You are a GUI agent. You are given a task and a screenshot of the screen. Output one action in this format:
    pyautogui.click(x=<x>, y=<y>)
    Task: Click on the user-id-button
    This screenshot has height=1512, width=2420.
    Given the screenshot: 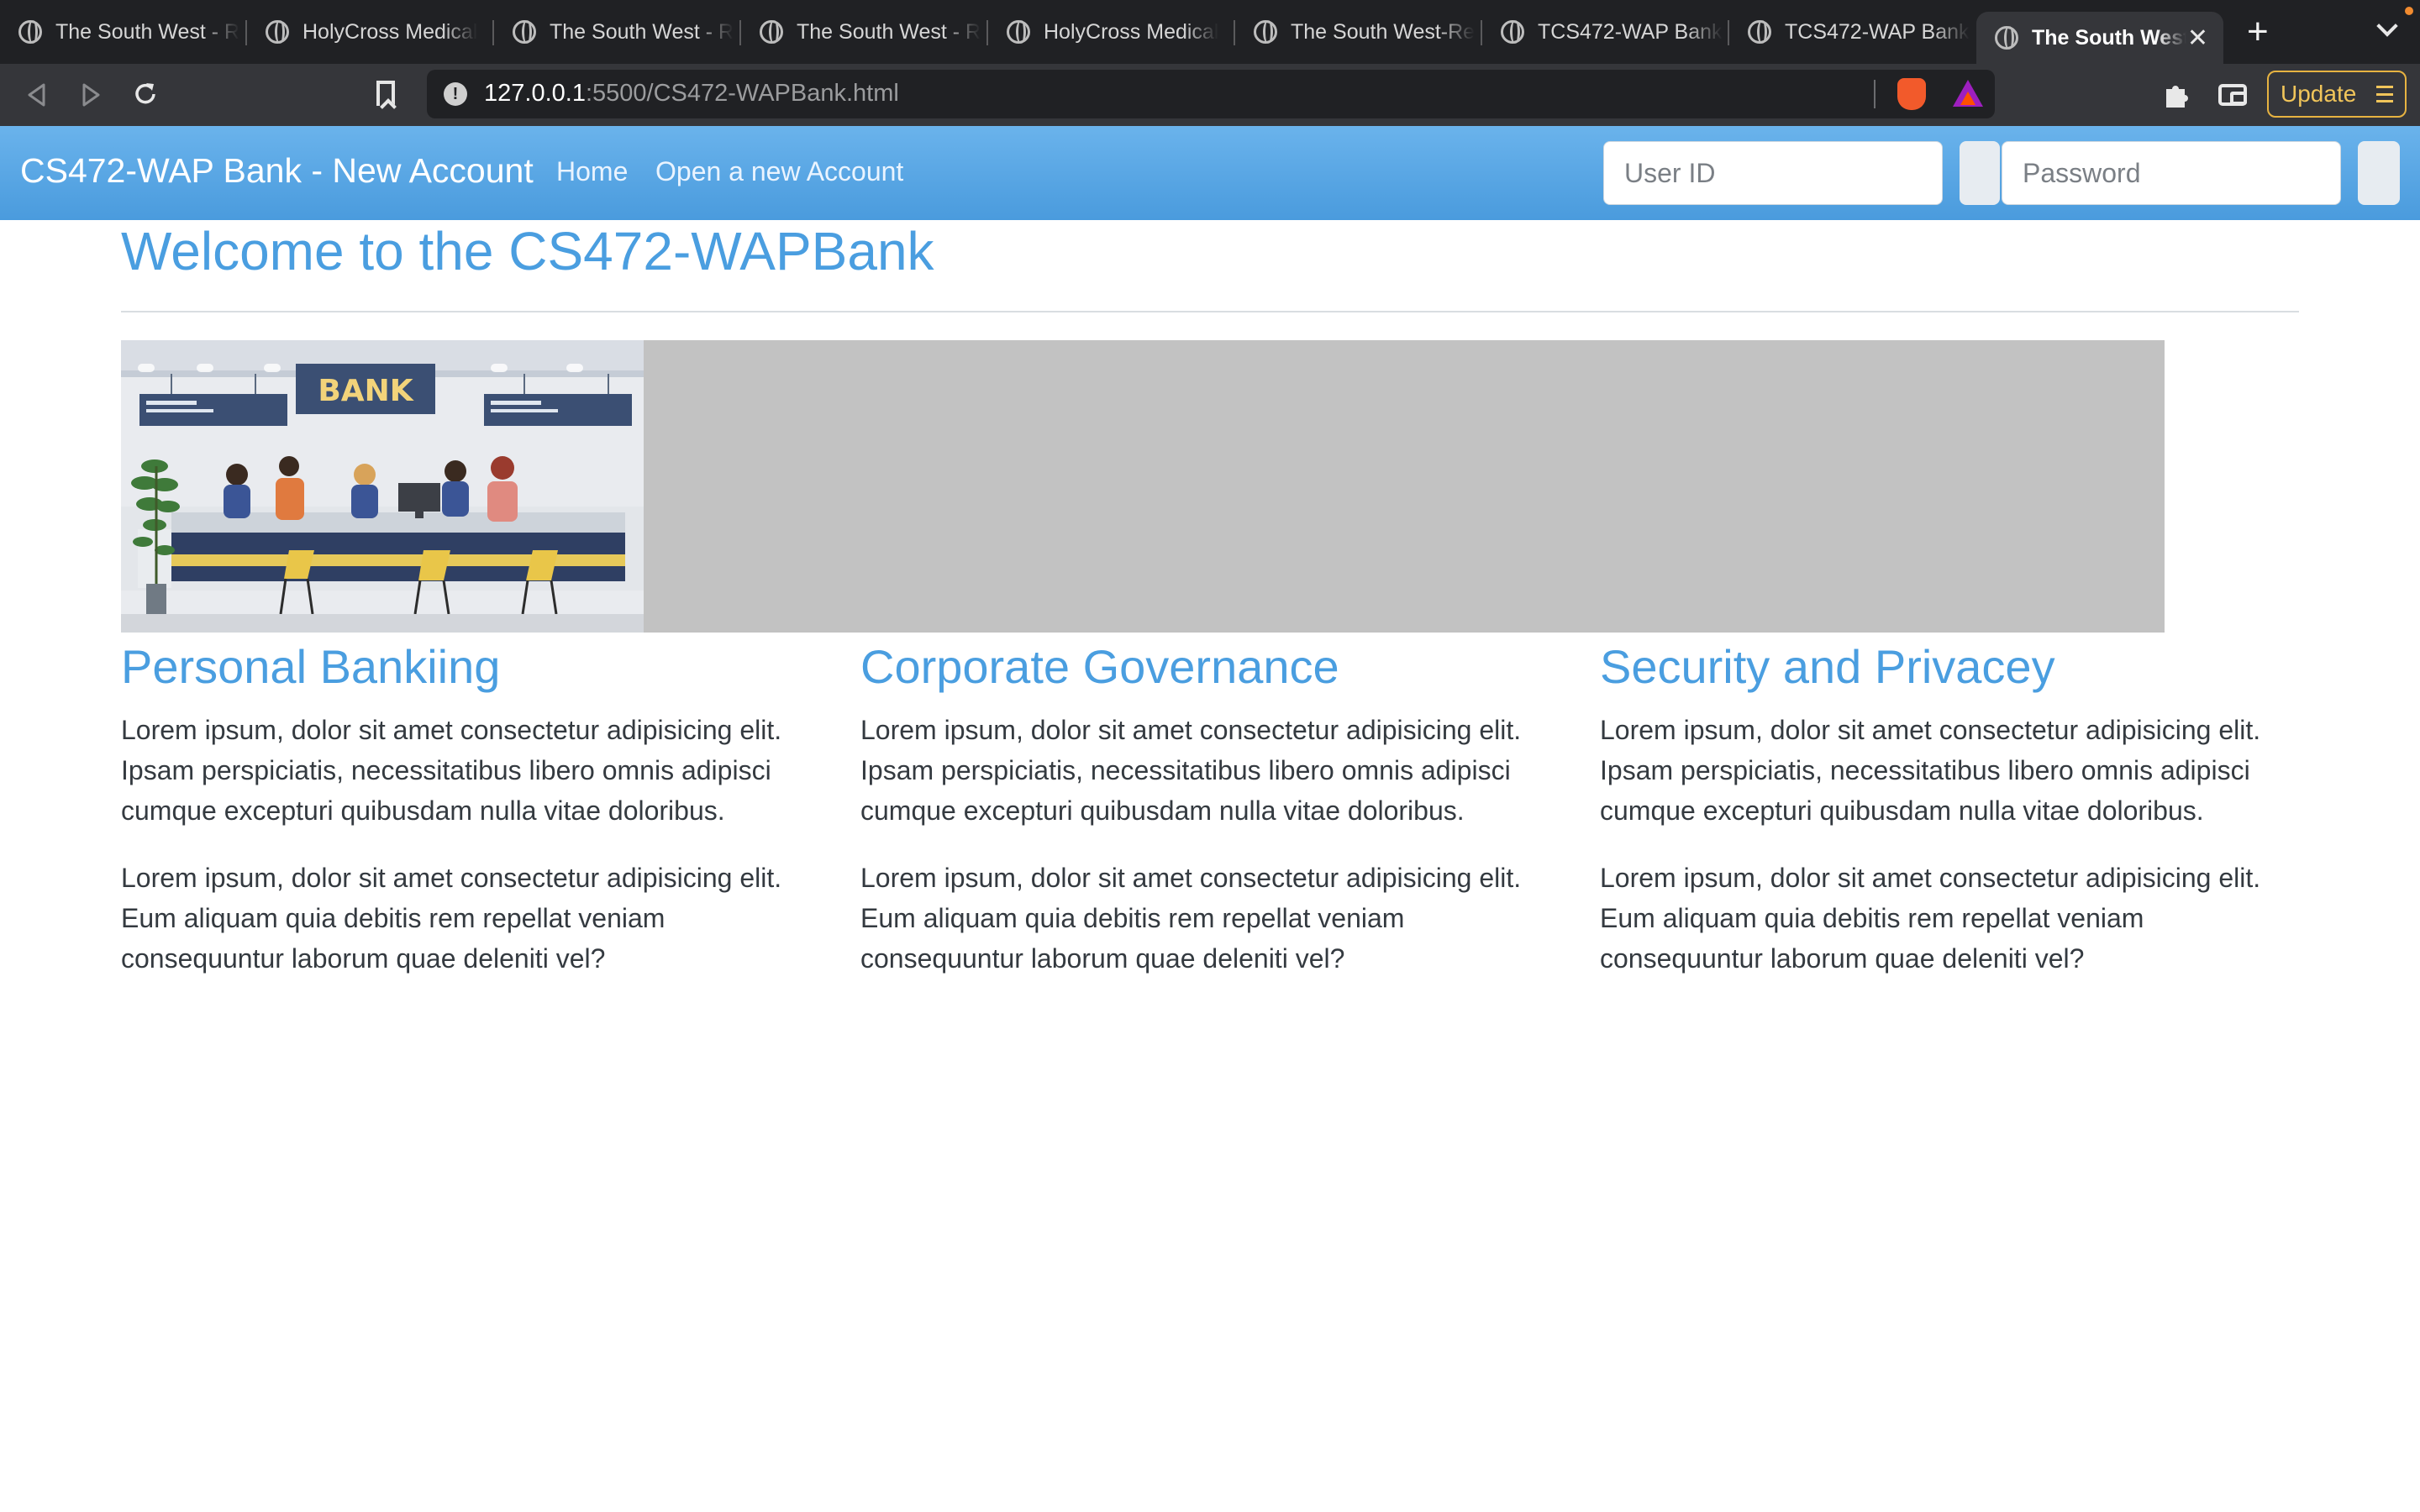 What is the action you would take?
    pyautogui.click(x=1980, y=173)
    